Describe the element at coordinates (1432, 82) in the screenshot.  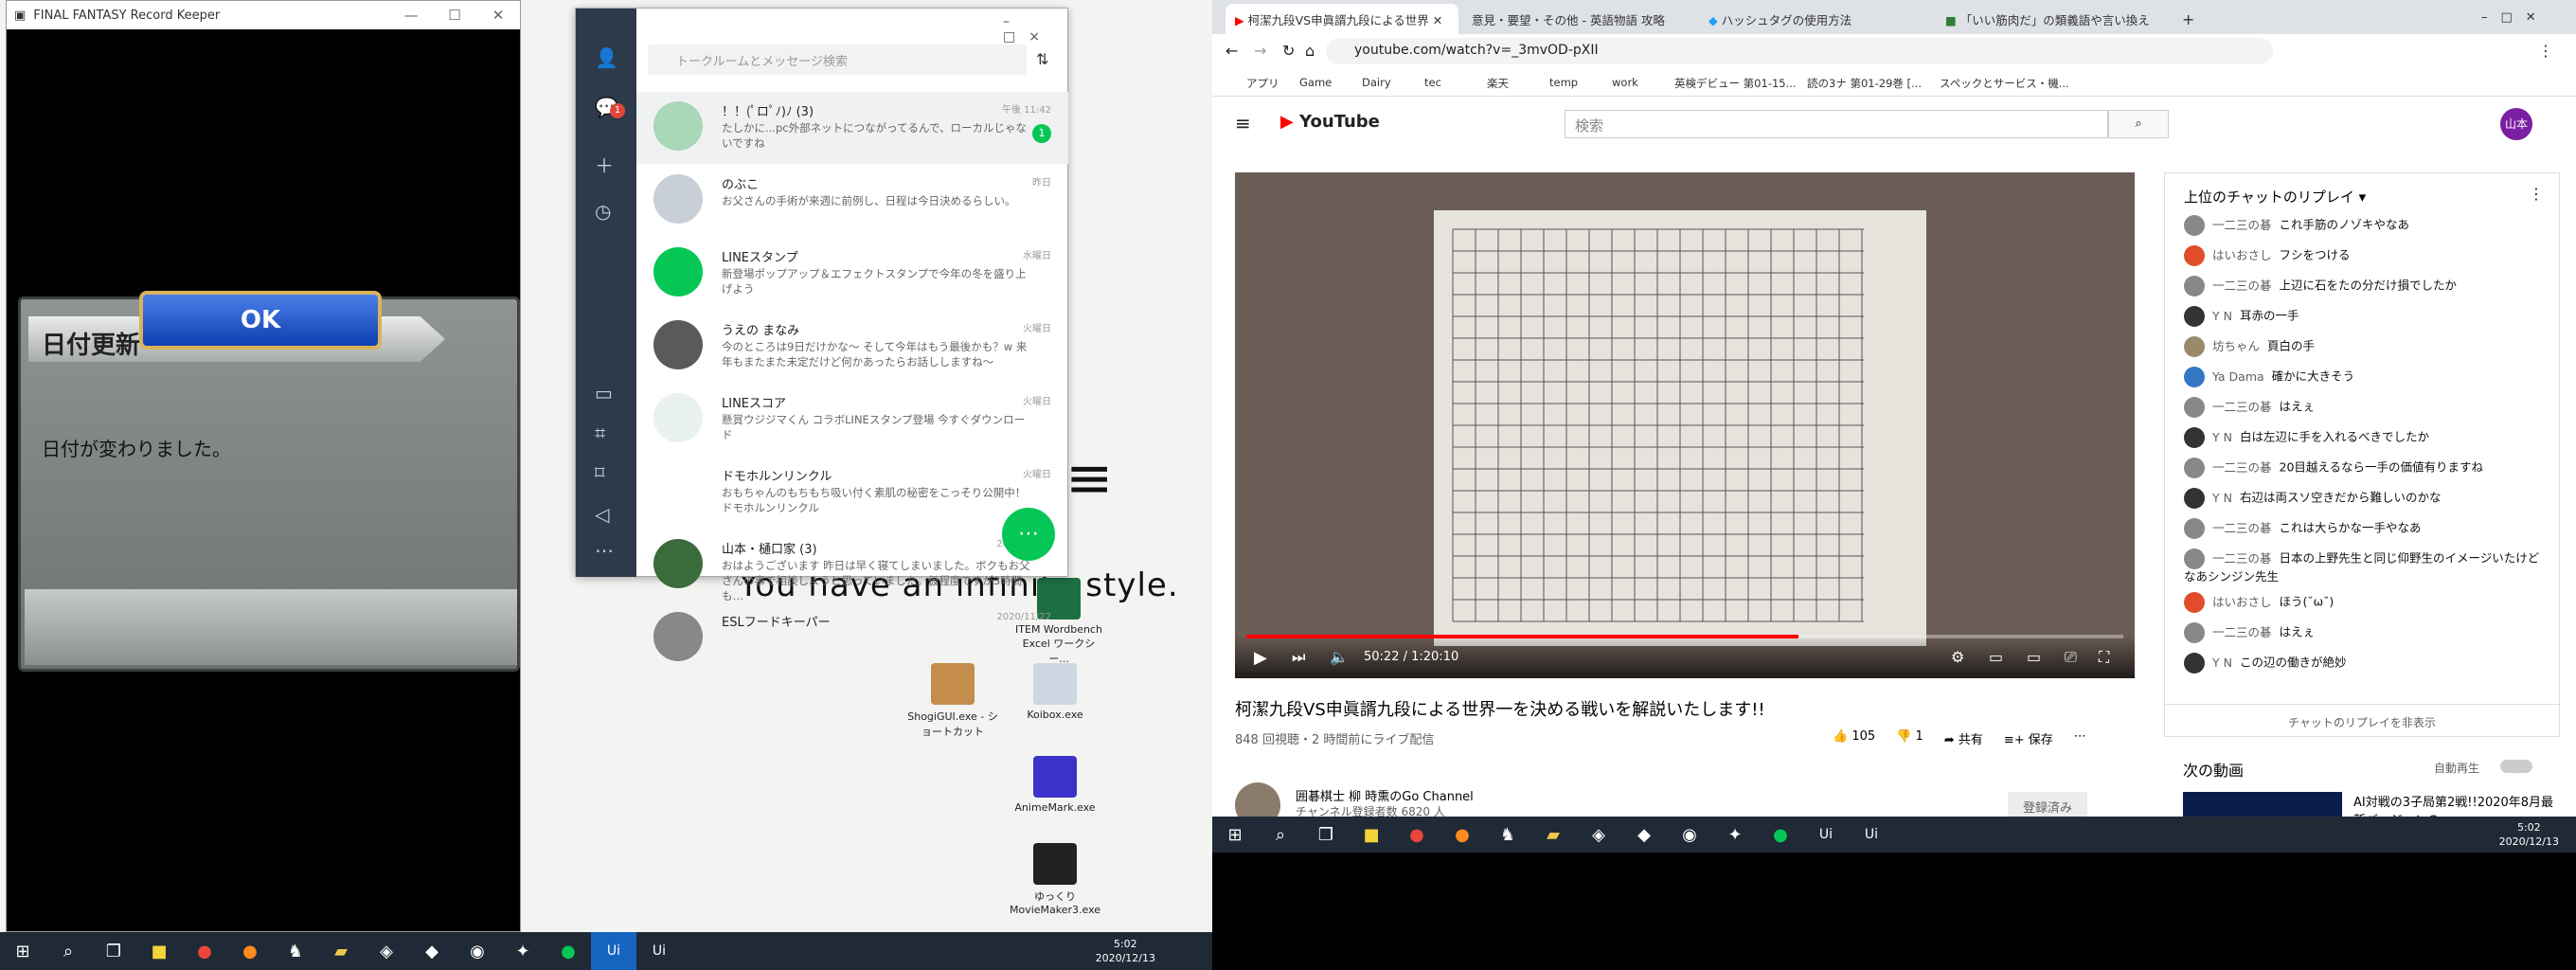
I see `bookmark-item: tec` at that location.